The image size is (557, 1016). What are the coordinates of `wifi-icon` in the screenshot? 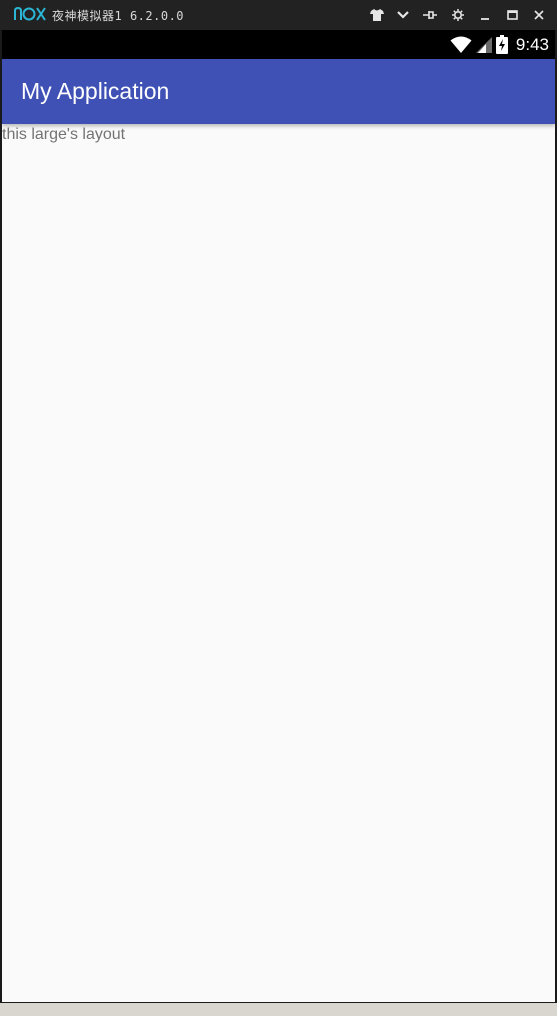 It's located at (461, 44).